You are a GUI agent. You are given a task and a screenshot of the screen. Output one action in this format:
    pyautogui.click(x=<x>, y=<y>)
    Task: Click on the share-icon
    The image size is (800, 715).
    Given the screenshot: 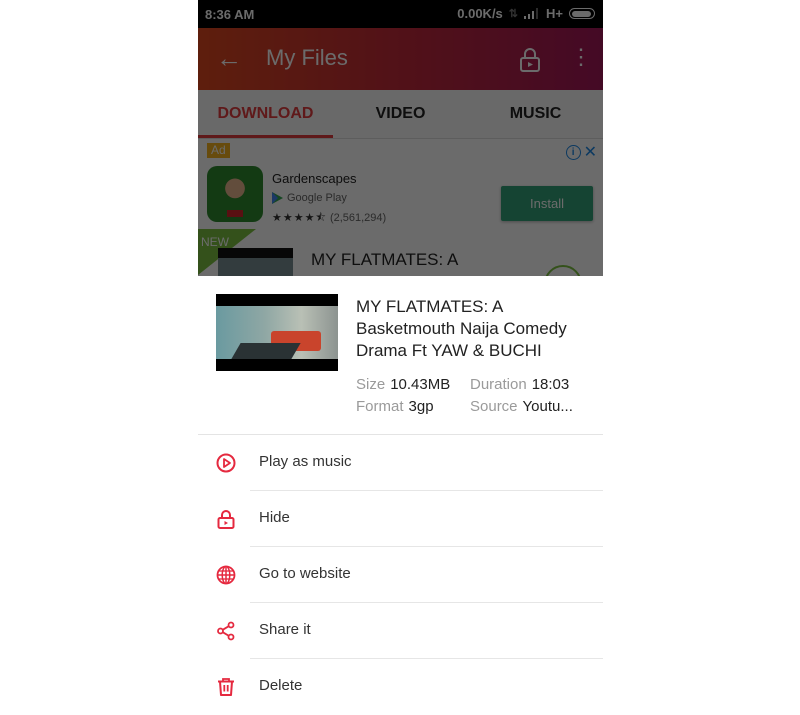 What is the action you would take?
    pyautogui.click(x=226, y=631)
    